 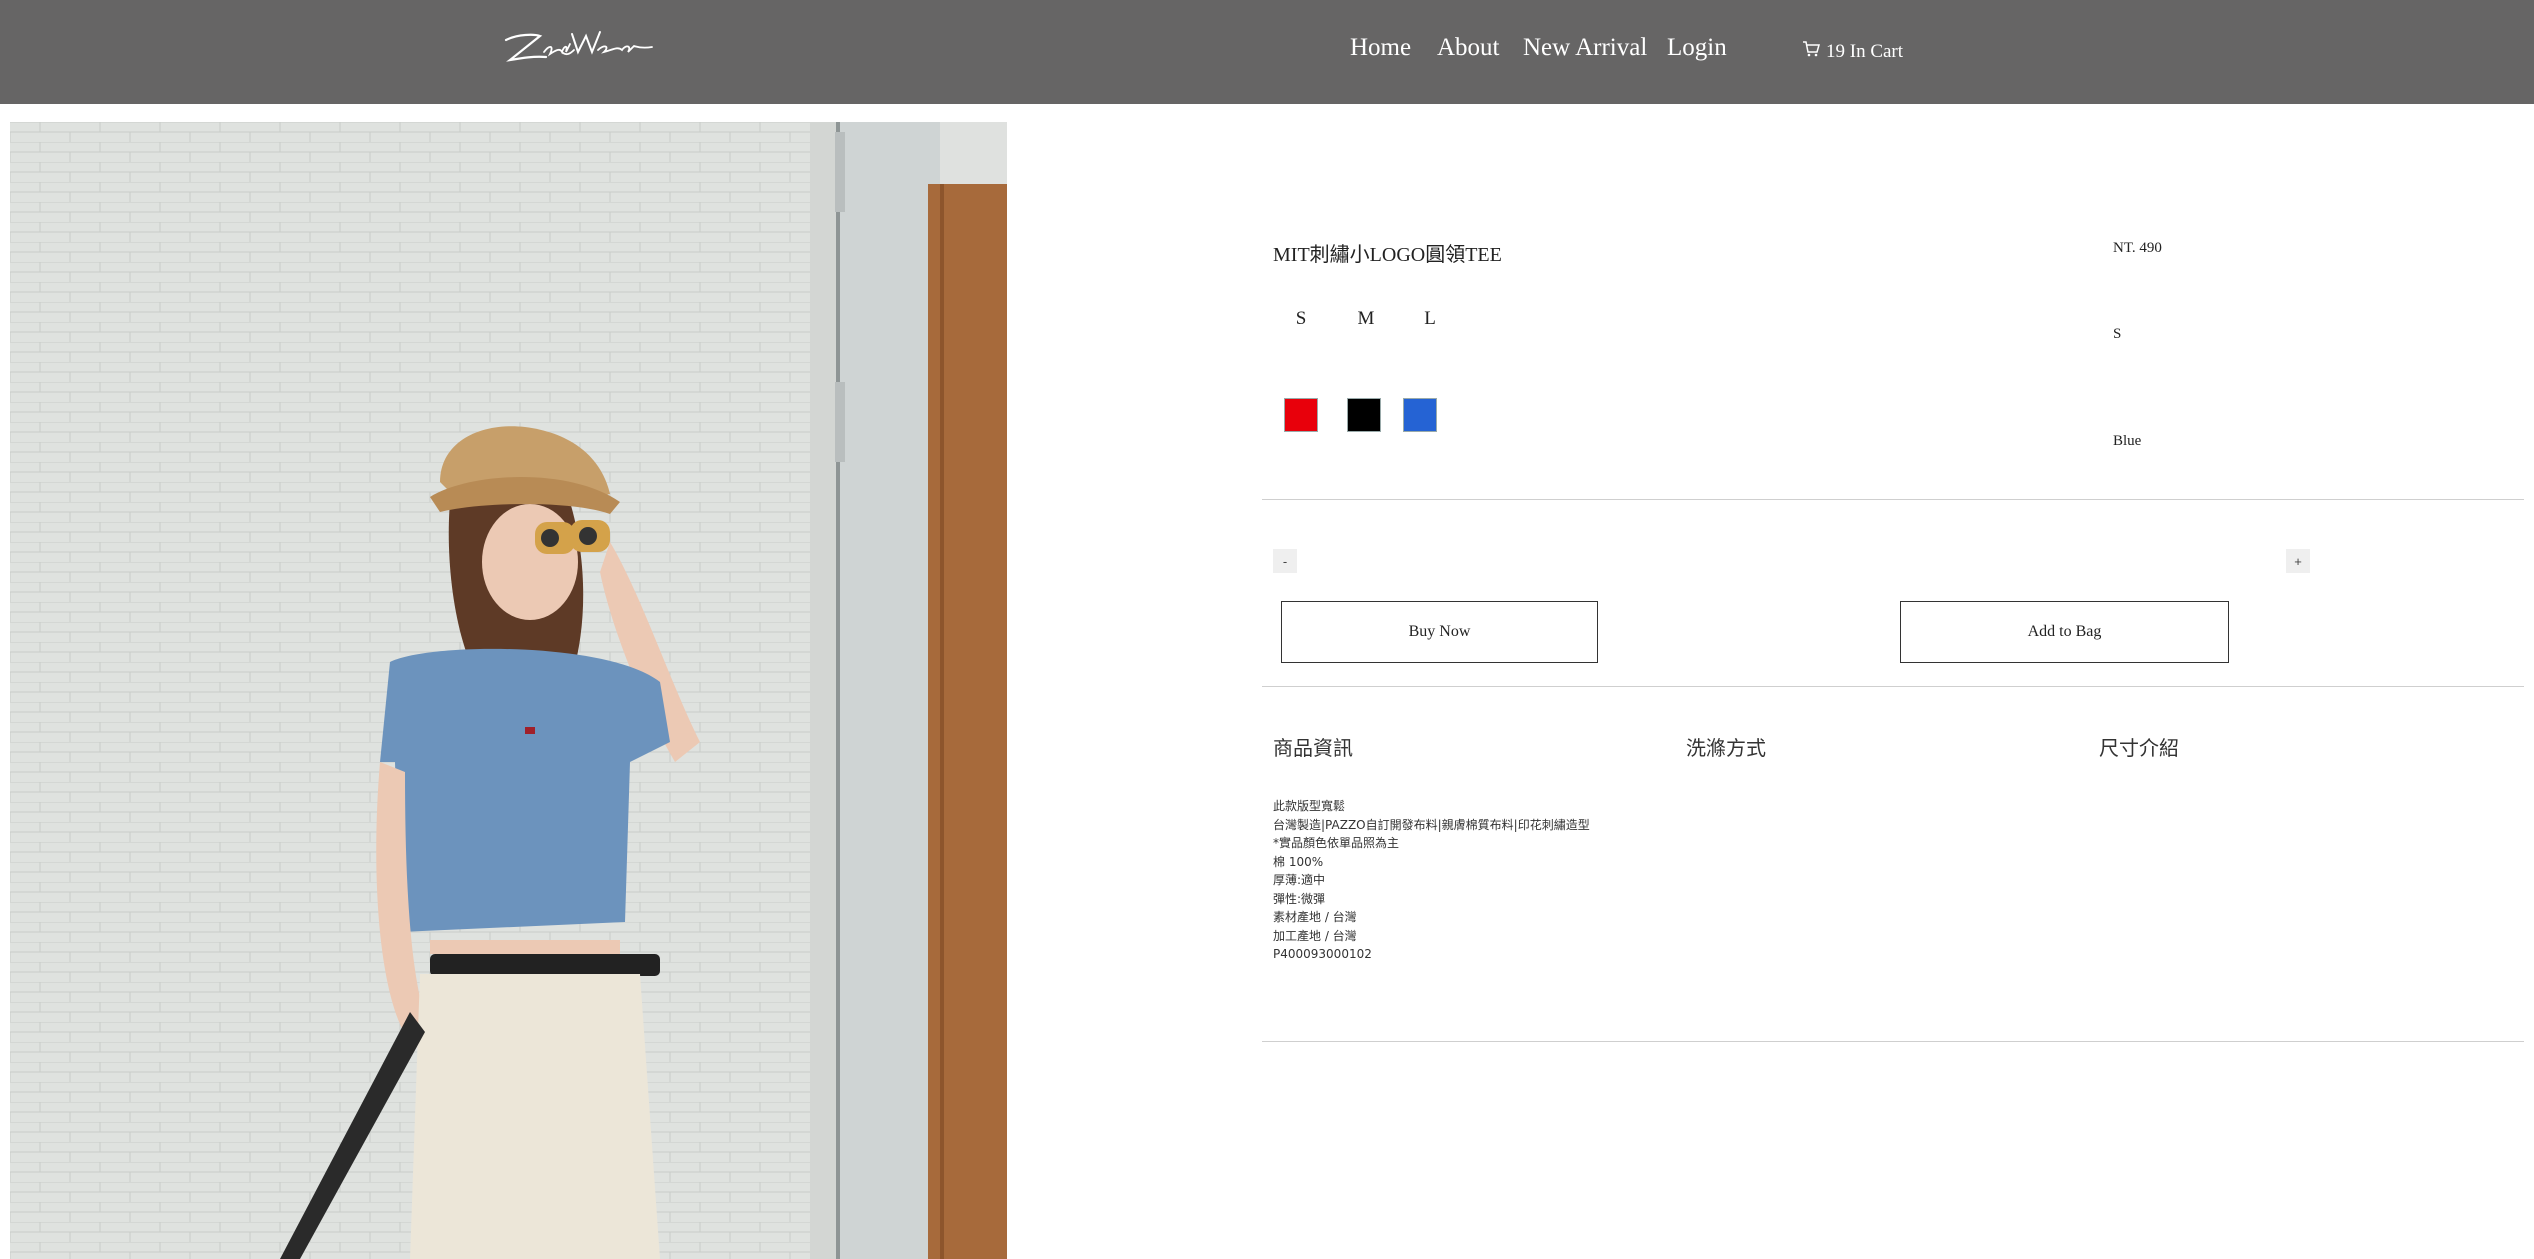 I want to click on description-line: 厚薄:適中, so click(x=1299, y=880).